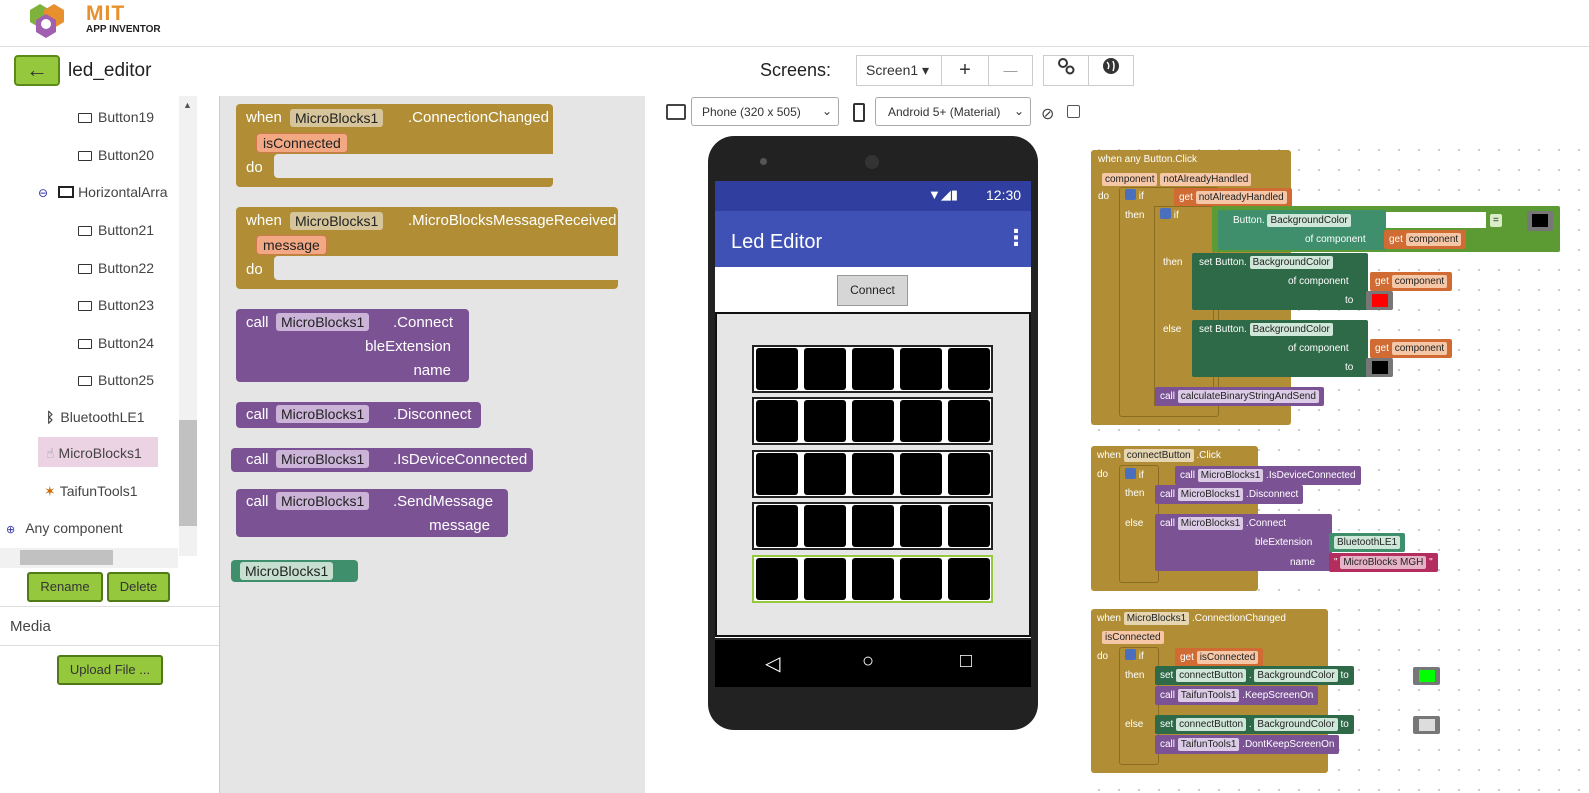  I want to click on component-dropdown: connectButton, so click(1158, 455).